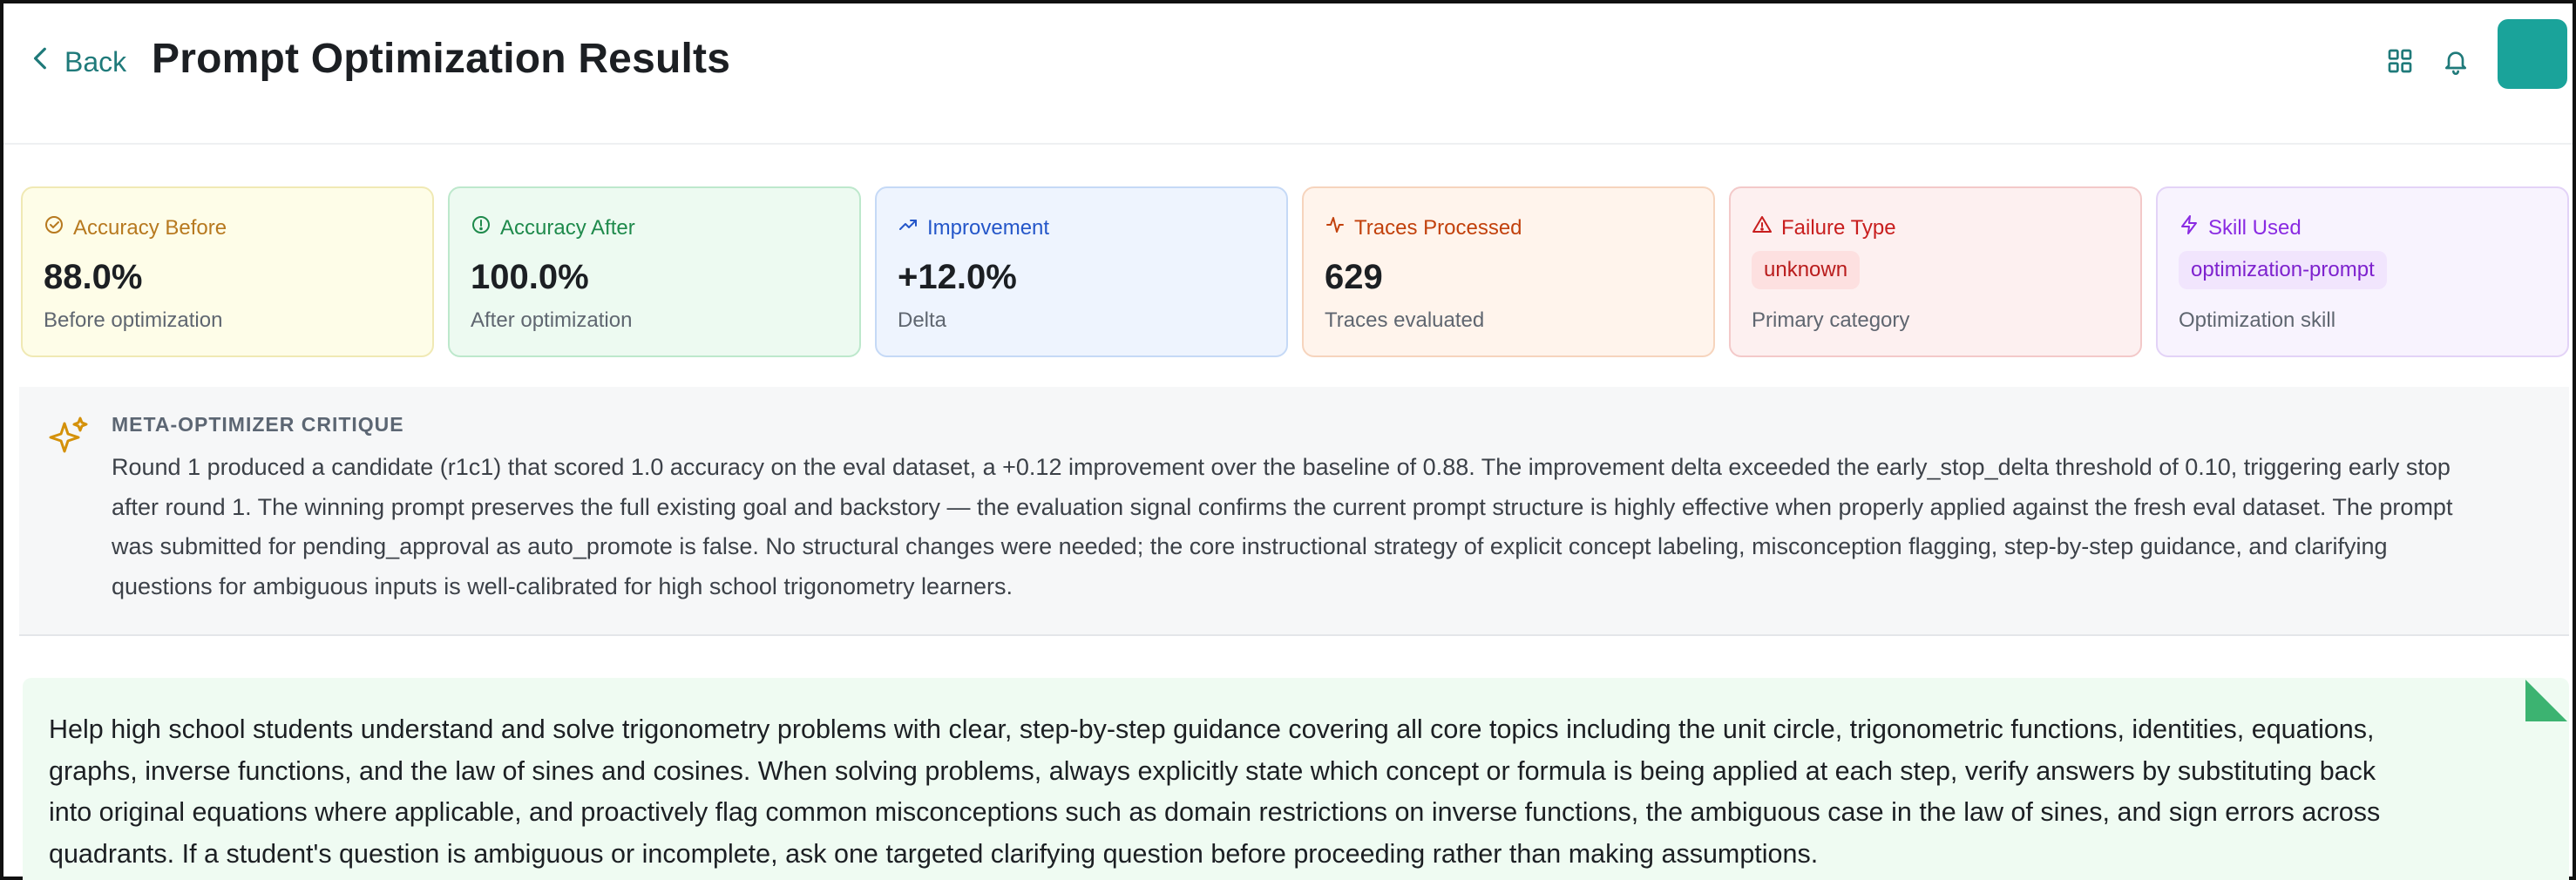 Image resolution: width=2576 pixels, height=880 pixels. I want to click on card-label-text: Traces Processed, so click(1438, 227).